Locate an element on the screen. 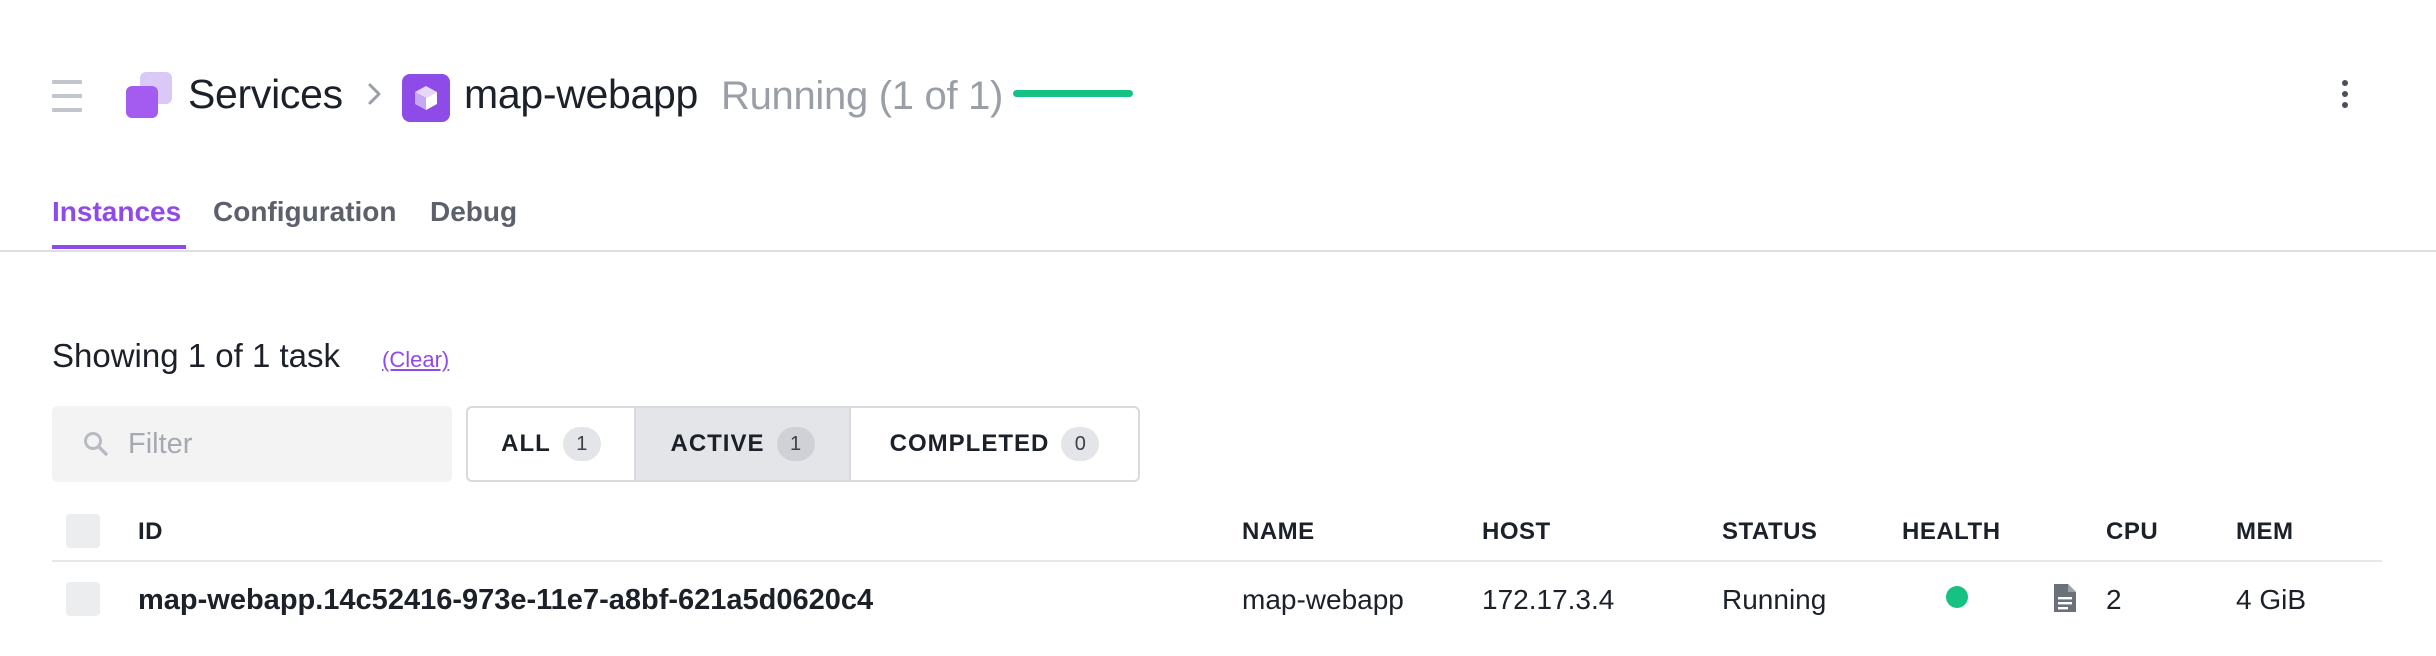 The image size is (2436, 656). filter-input is located at coordinates (278, 444).